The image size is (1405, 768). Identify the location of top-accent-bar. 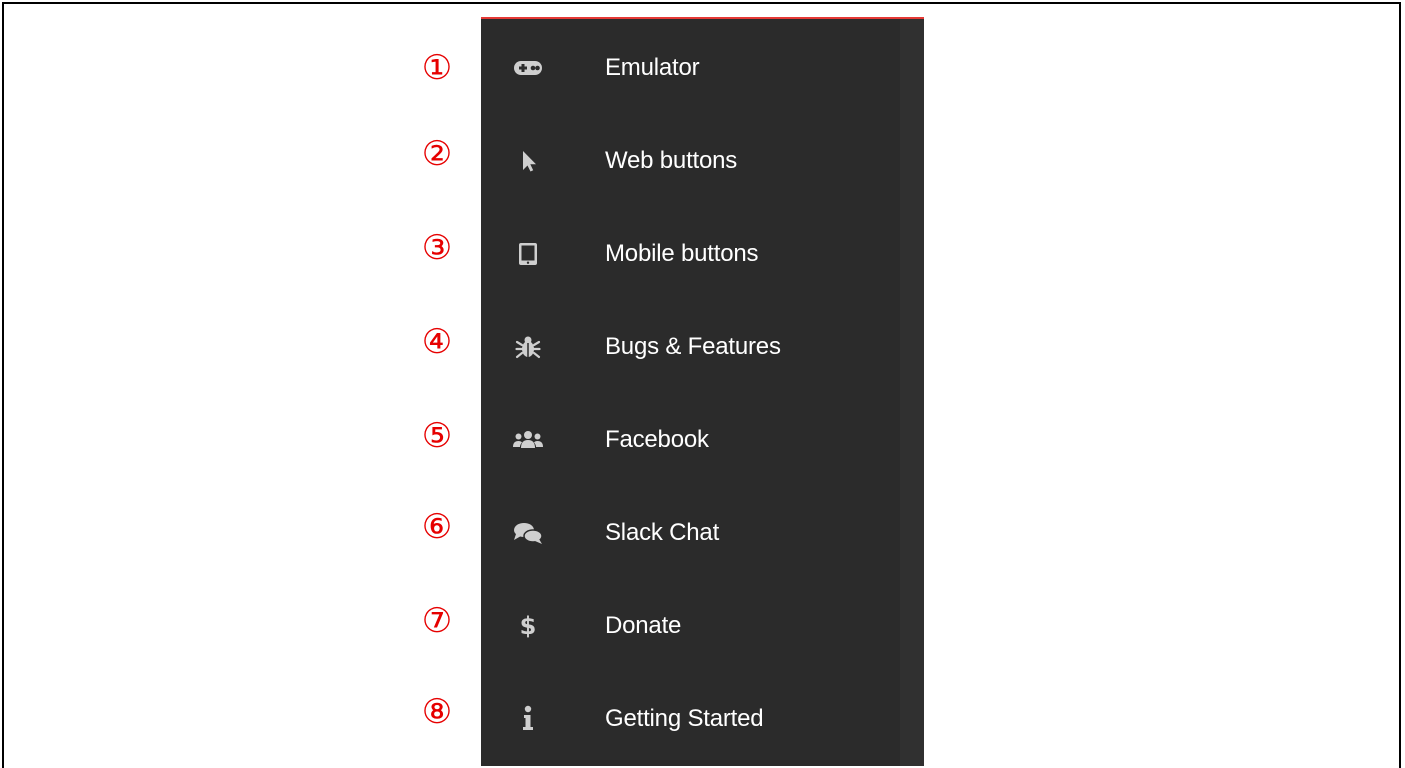
(702, 18).